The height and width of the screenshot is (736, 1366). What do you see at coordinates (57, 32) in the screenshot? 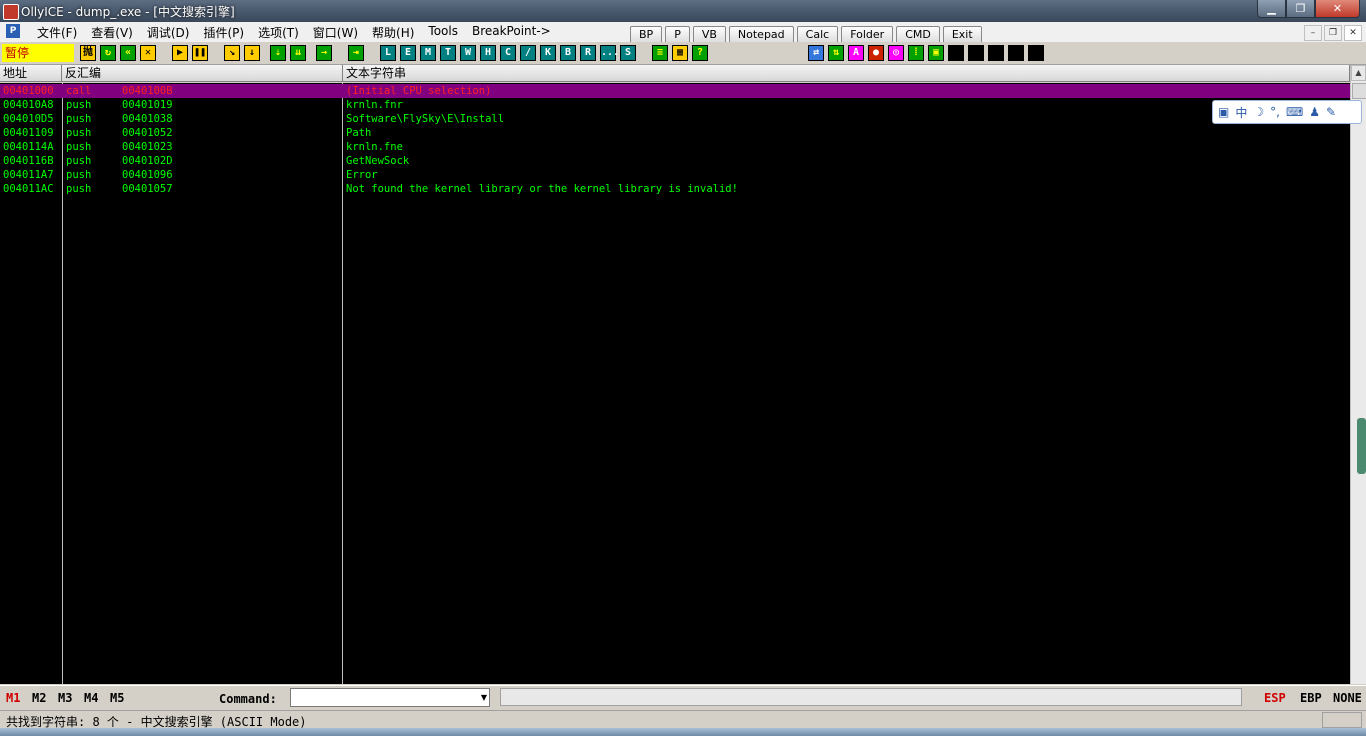
I see `menu-item: 文件(F)` at bounding box center [57, 32].